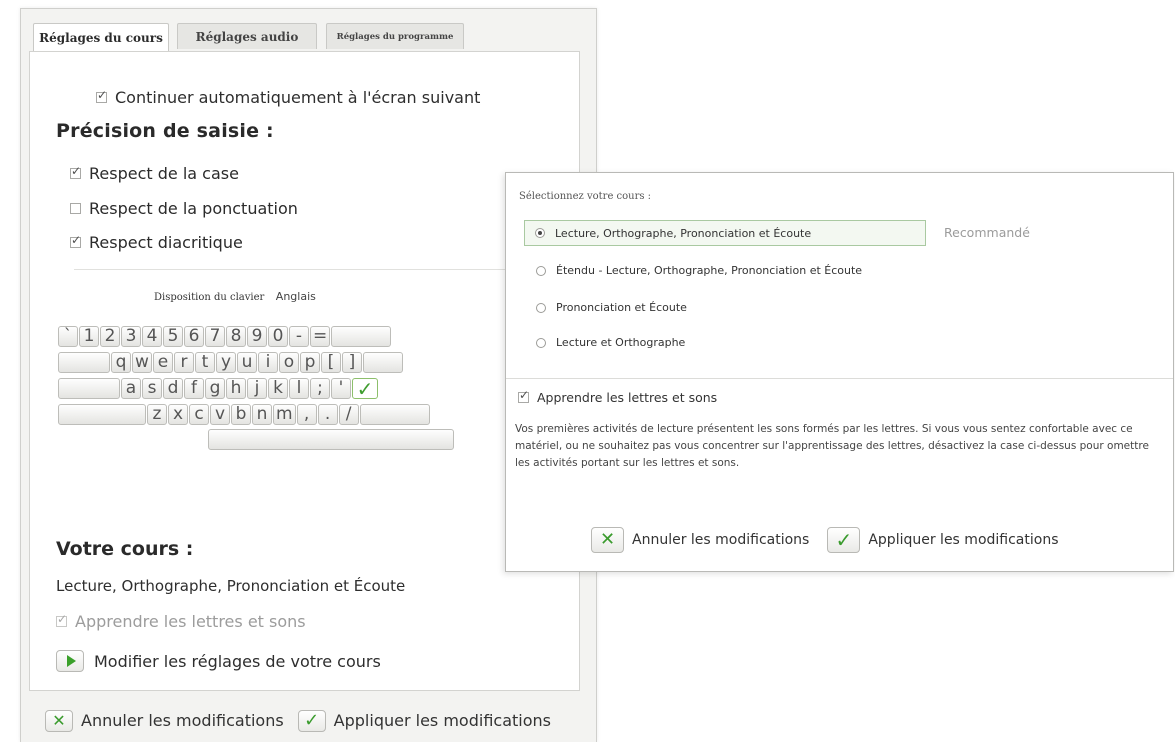 This screenshot has width=1175, height=742. I want to click on tab-audio-settings: Réglages audio, so click(247, 36).